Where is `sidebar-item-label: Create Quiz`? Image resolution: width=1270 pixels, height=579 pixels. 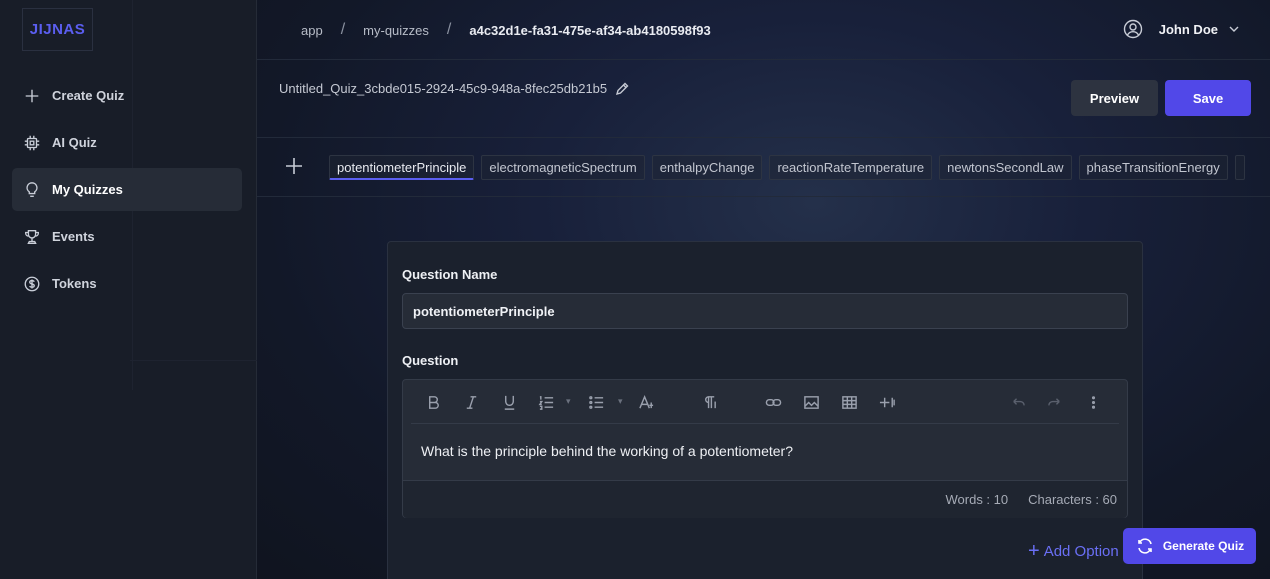
sidebar-item-label: Create Quiz is located at coordinates (88, 95).